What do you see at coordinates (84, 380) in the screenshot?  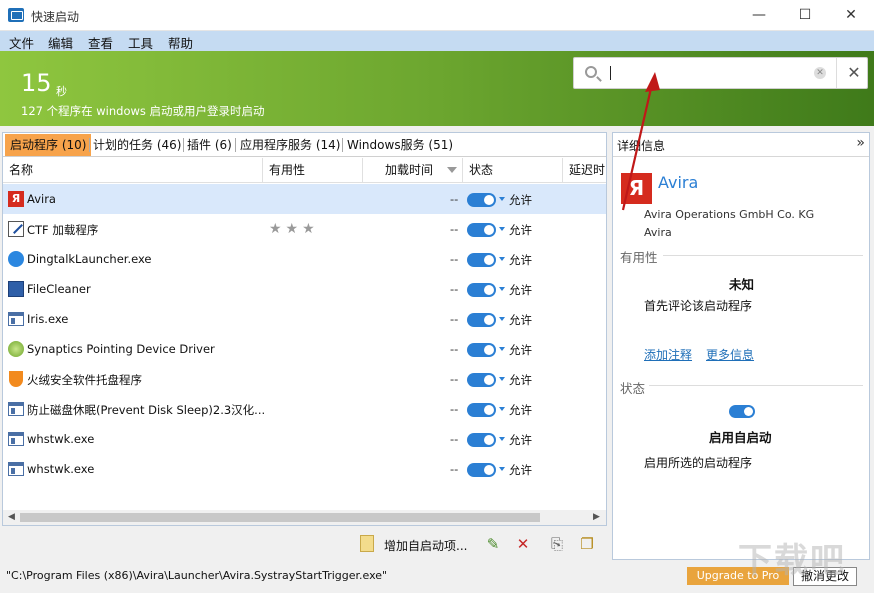 I see `row-name: 火绒安全软件托盘程序` at bounding box center [84, 380].